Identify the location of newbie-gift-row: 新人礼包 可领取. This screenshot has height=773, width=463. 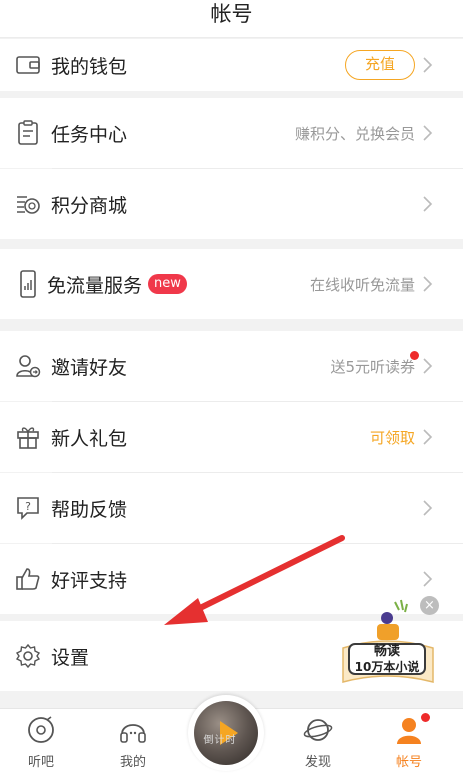
(231, 437).